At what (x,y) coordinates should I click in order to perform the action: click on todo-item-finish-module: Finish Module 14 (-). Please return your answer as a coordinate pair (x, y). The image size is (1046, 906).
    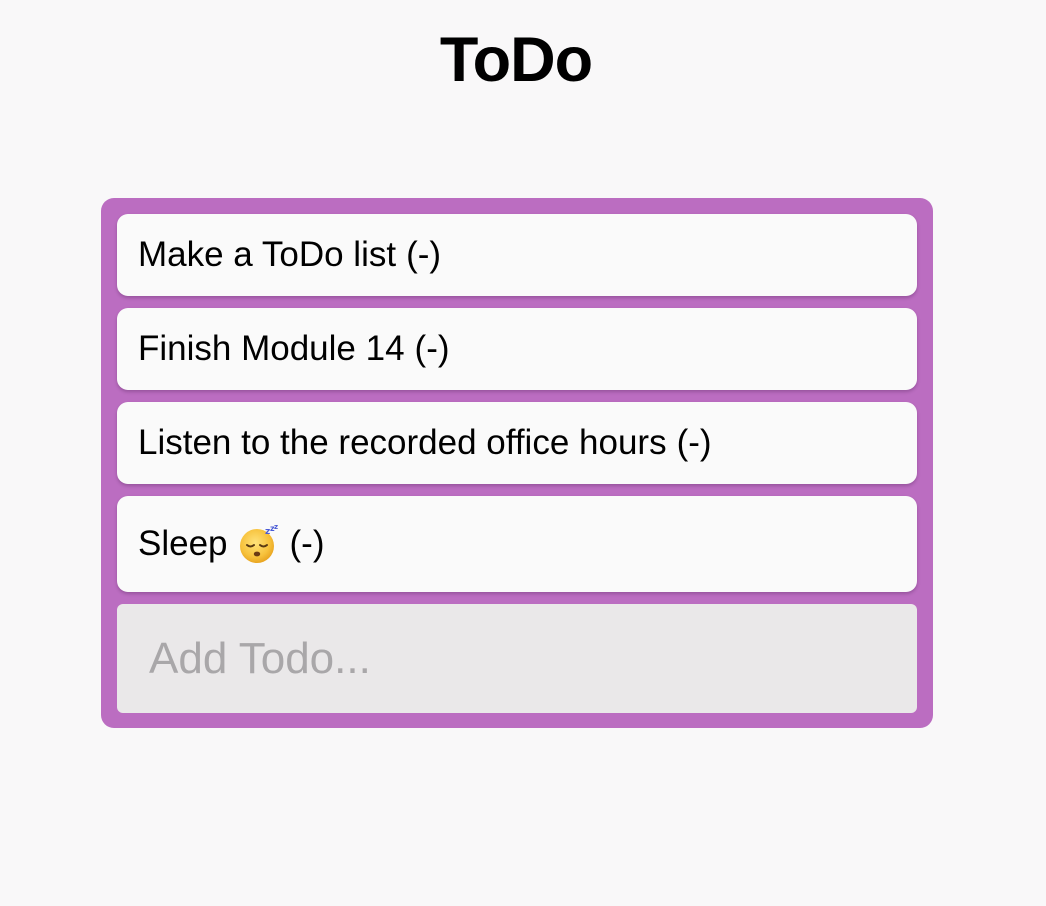
    Looking at the image, I should click on (517, 349).